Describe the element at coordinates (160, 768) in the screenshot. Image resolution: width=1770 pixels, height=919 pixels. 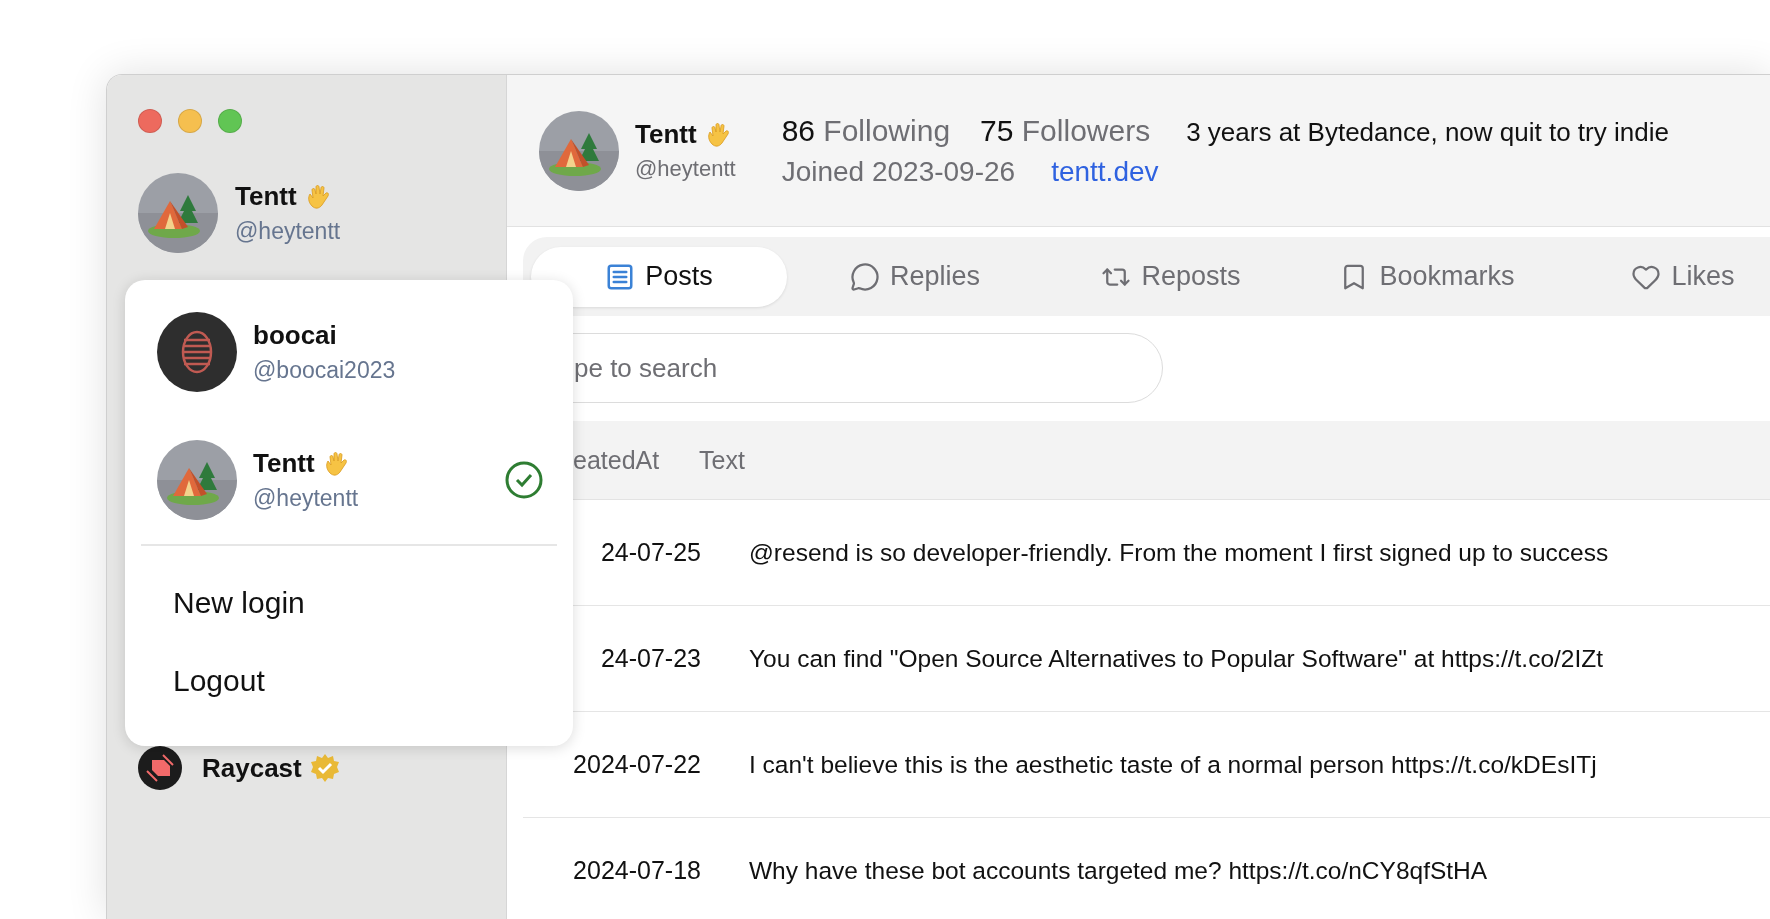
I see `logo-icon` at that location.